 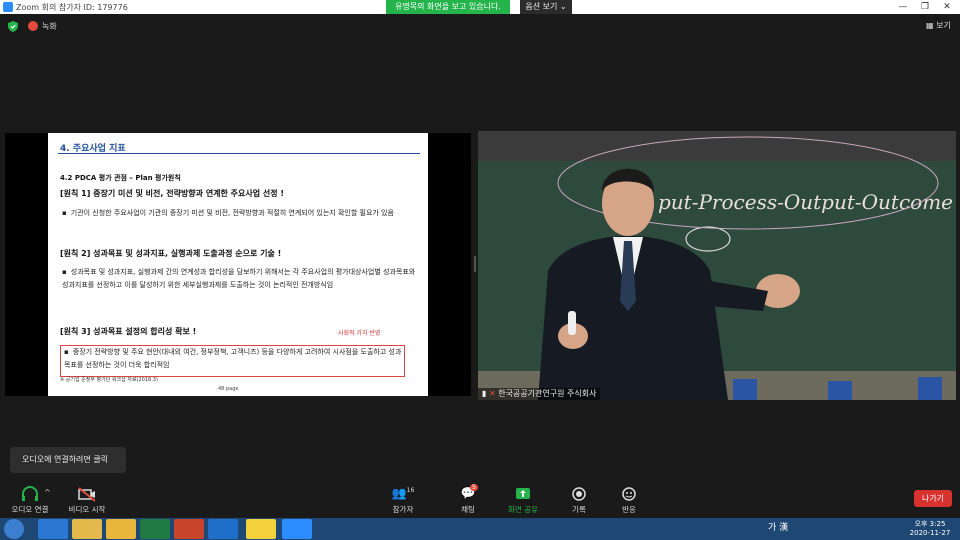 I want to click on zoom-logo-icon, so click(x=8, y=7).